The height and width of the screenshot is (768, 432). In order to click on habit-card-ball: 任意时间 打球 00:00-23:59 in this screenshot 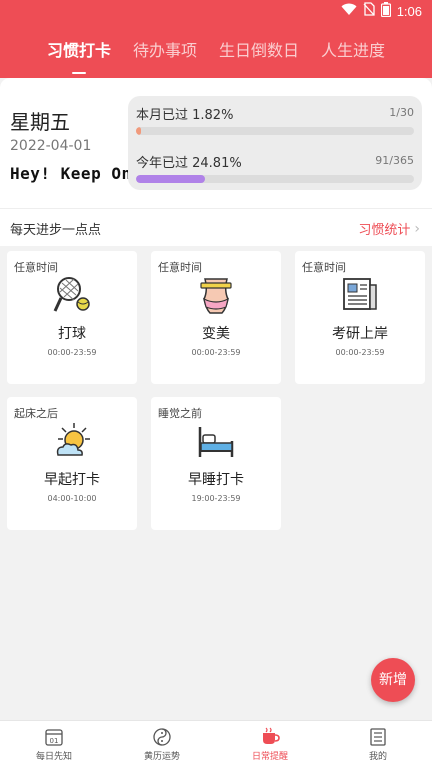, I will do `click(72, 317)`.